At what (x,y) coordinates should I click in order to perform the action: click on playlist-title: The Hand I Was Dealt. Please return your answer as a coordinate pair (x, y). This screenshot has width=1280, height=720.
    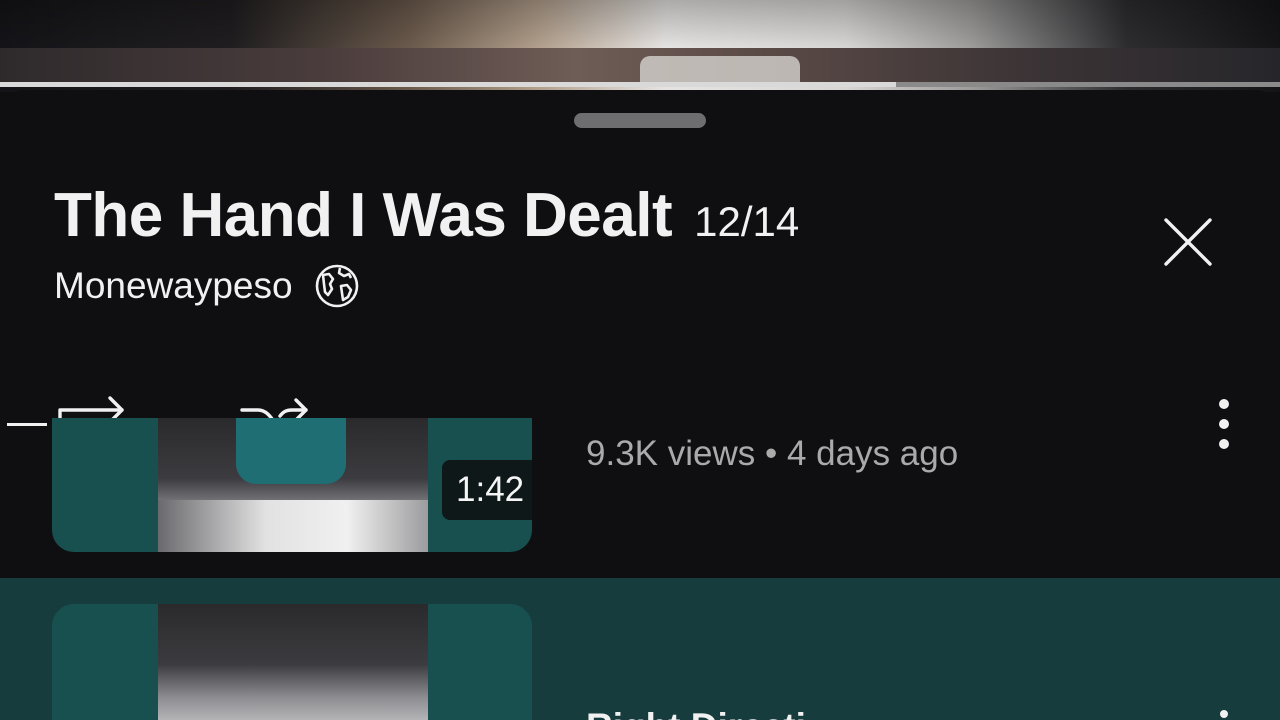
    Looking at the image, I should click on (363, 215).